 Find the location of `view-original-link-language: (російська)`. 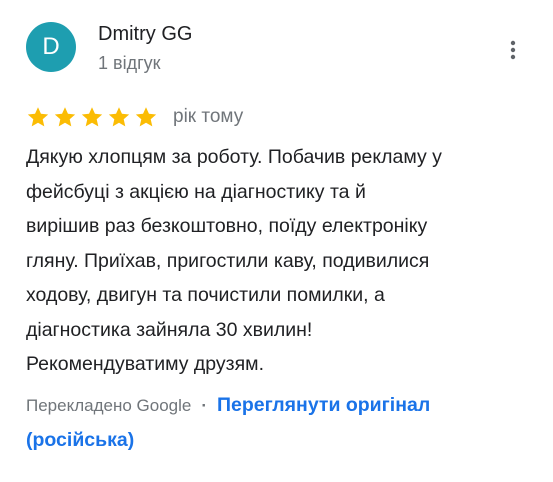

view-original-link-language: (російська) is located at coordinates (80, 440).